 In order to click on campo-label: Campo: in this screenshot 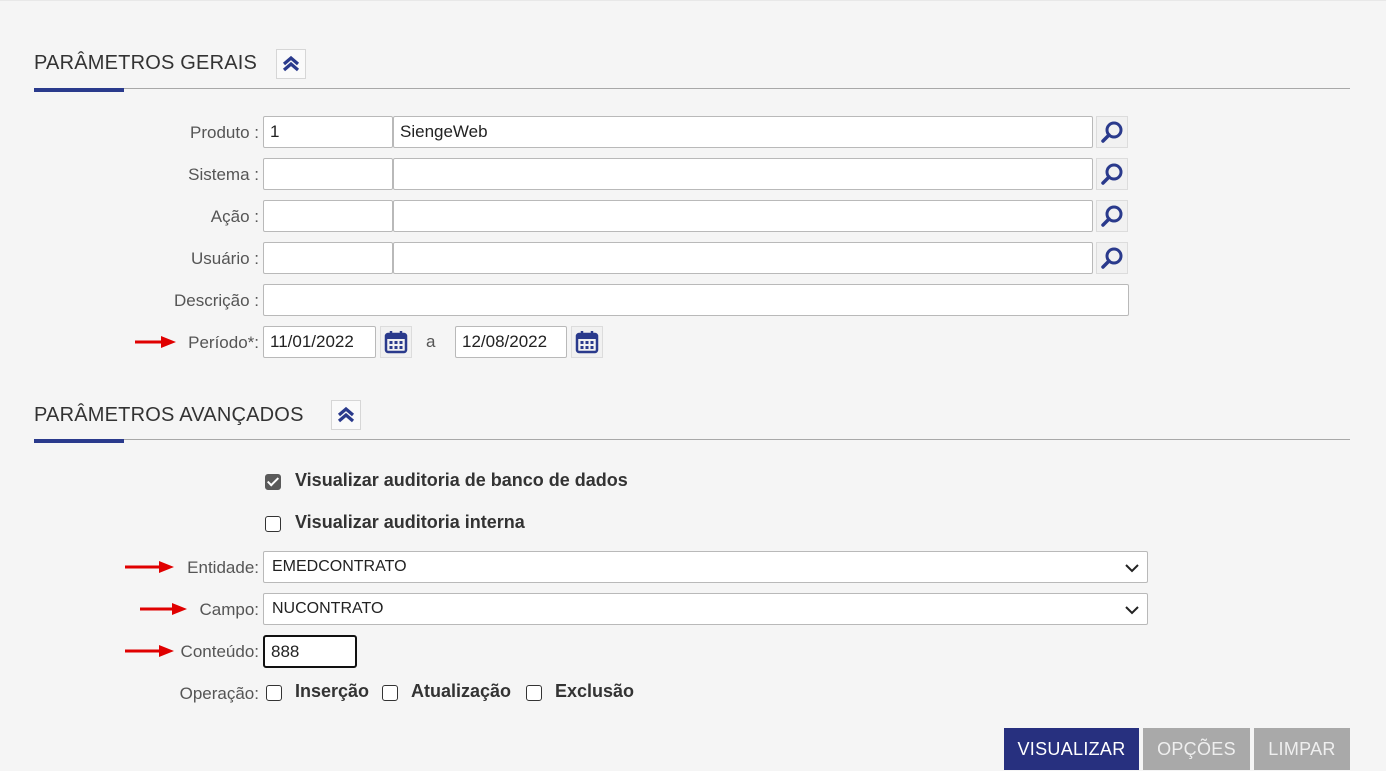, I will do `click(229, 609)`.